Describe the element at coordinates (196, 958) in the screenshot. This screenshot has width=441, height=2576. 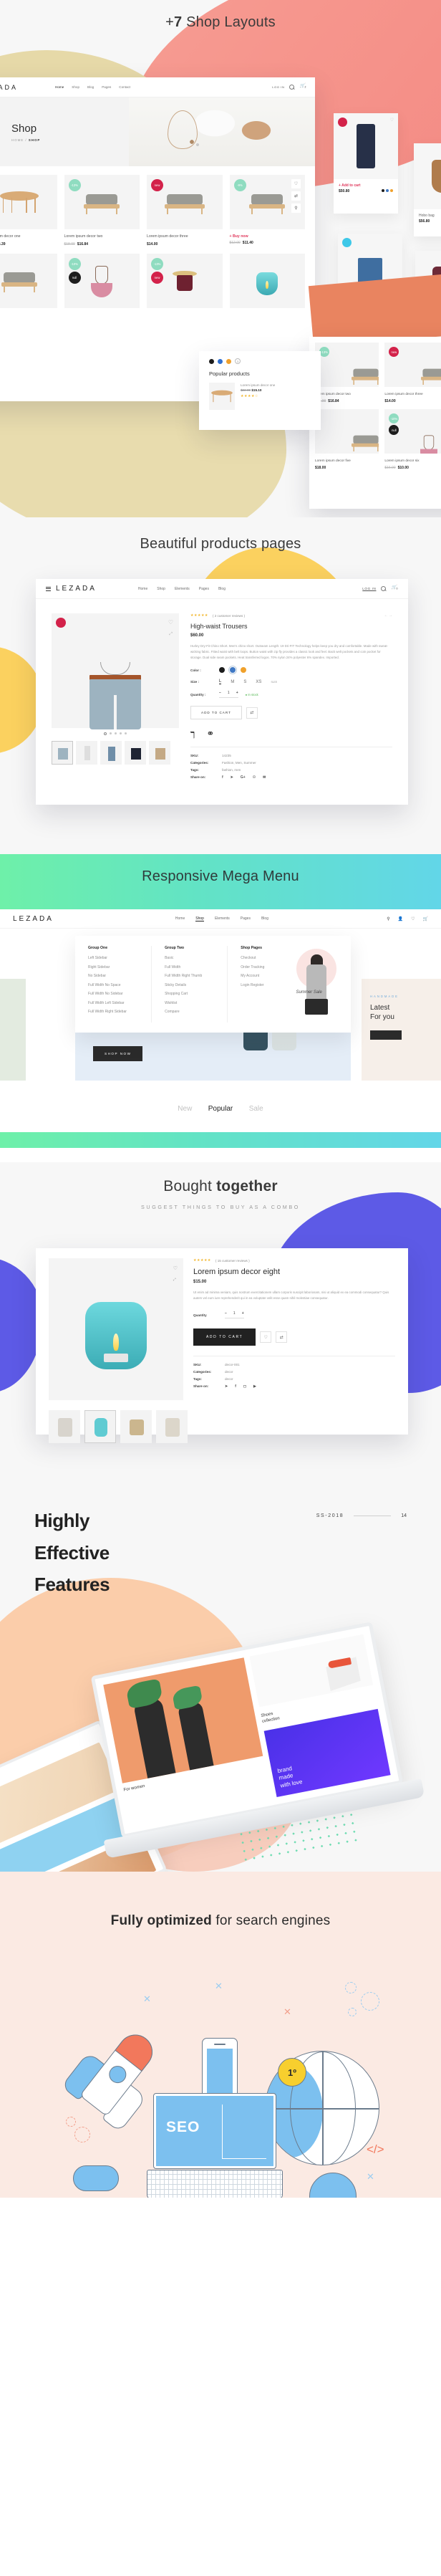
I see `menu-link: Basic` at that location.